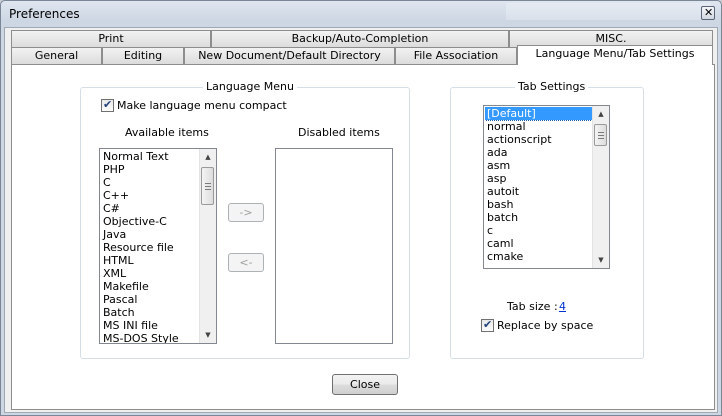  What do you see at coordinates (456, 55) in the screenshot?
I see `tab-file-association: File Association` at bounding box center [456, 55].